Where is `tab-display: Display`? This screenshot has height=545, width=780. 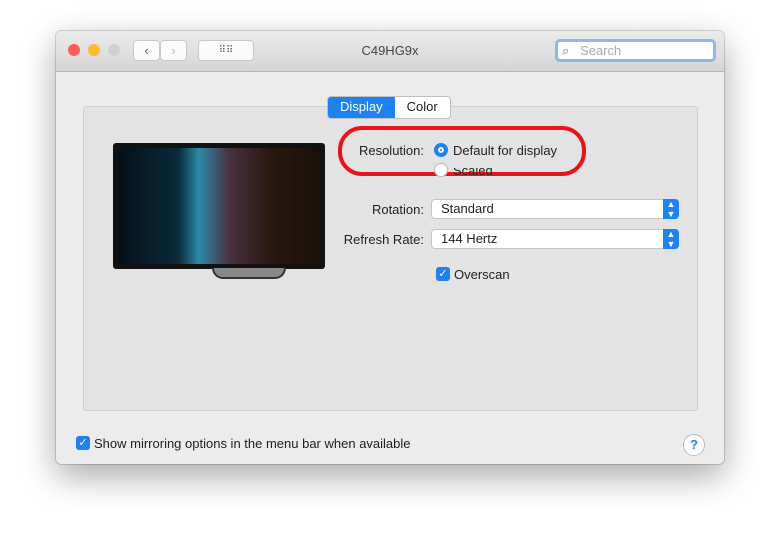 tab-display: Display is located at coordinates (361, 107).